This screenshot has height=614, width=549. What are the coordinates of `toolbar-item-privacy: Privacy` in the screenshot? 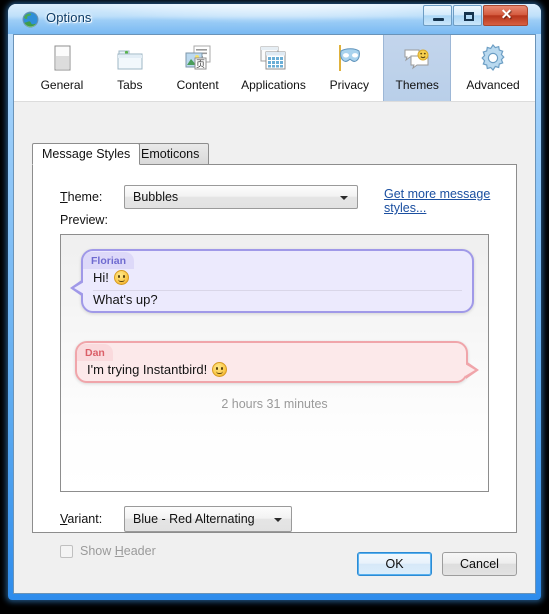 It's located at (349, 68).